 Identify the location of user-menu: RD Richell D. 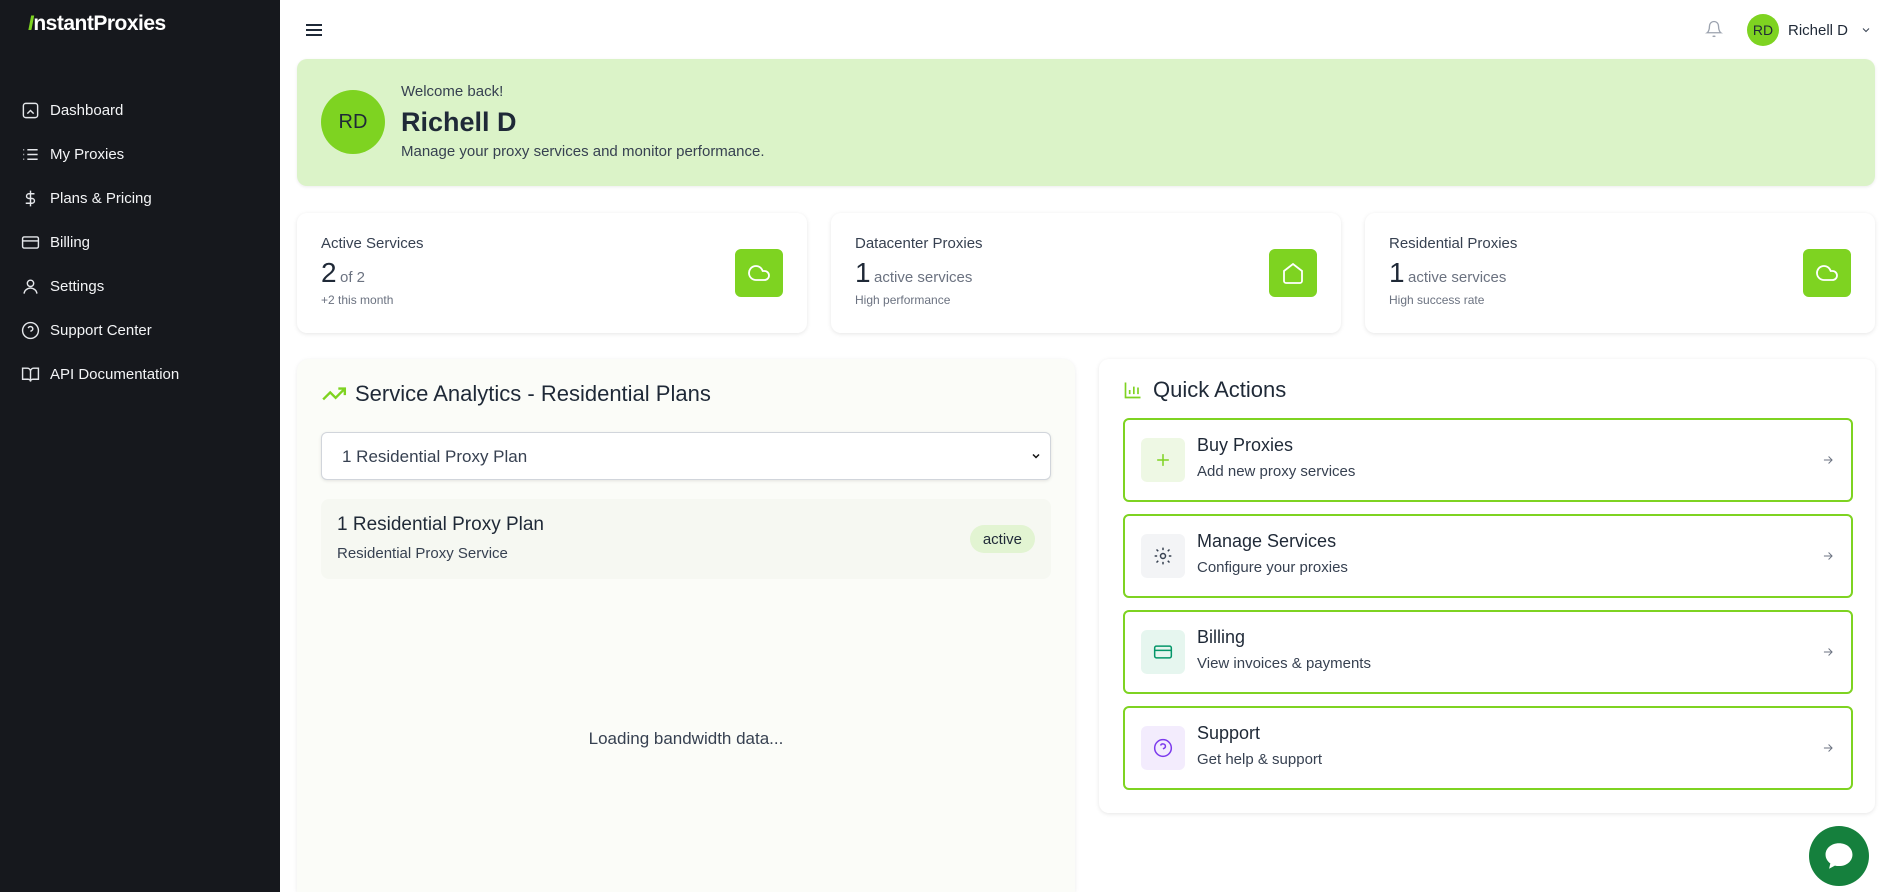
(1809, 30).